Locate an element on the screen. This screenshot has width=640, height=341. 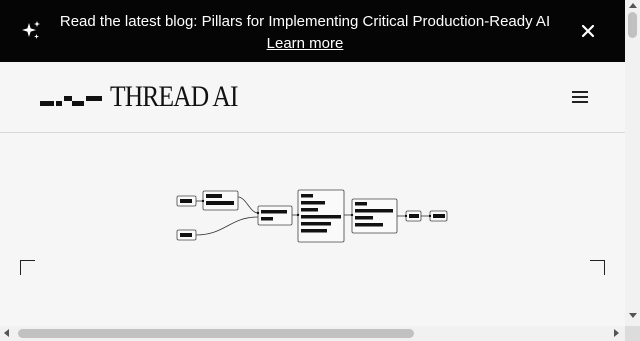
frame-corner-top-left is located at coordinates (27, 267).